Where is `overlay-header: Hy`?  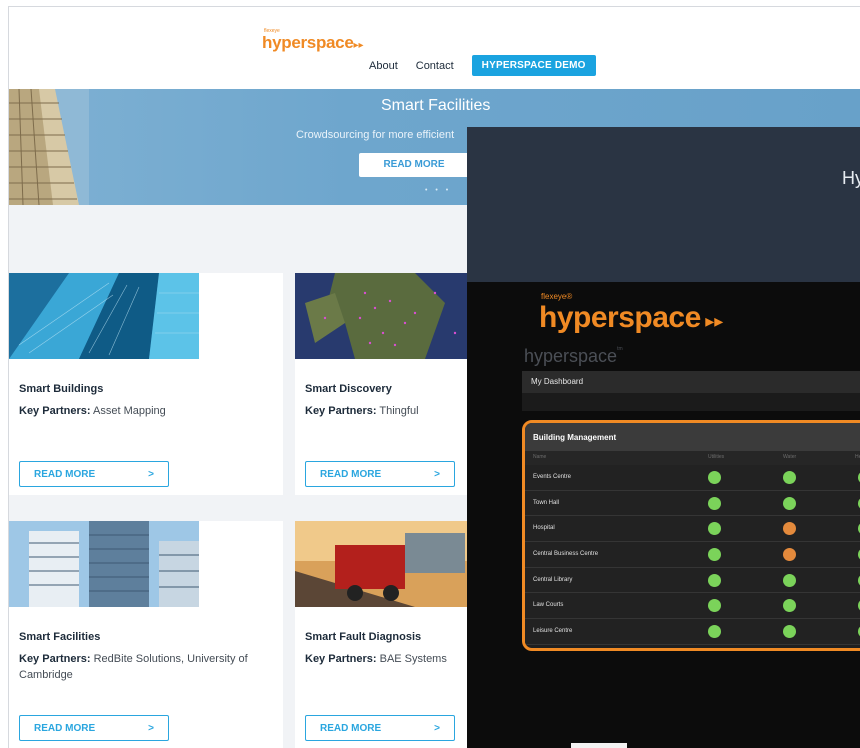
overlay-header: Hy is located at coordinates (663, 204).